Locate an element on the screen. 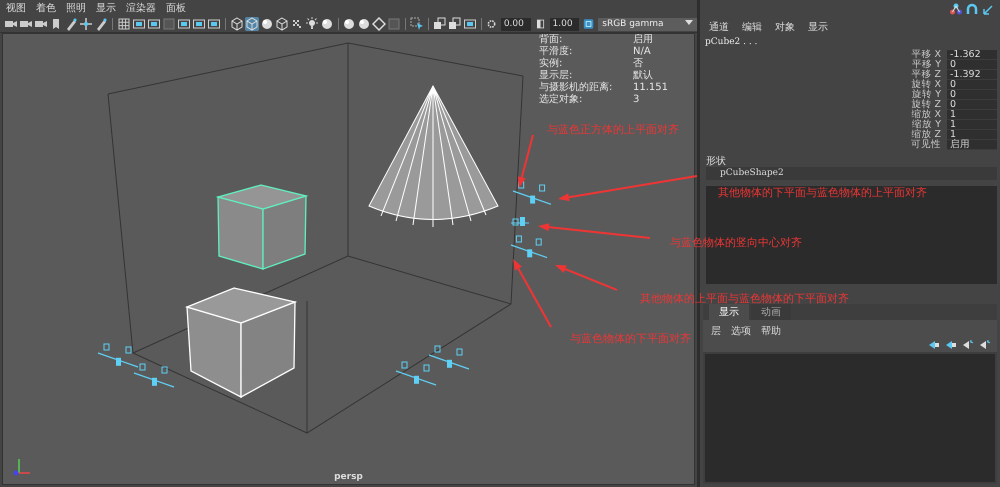 The image size is (1000, 487). channel-value-field: -1.392 is located at coordinates (972, 75).